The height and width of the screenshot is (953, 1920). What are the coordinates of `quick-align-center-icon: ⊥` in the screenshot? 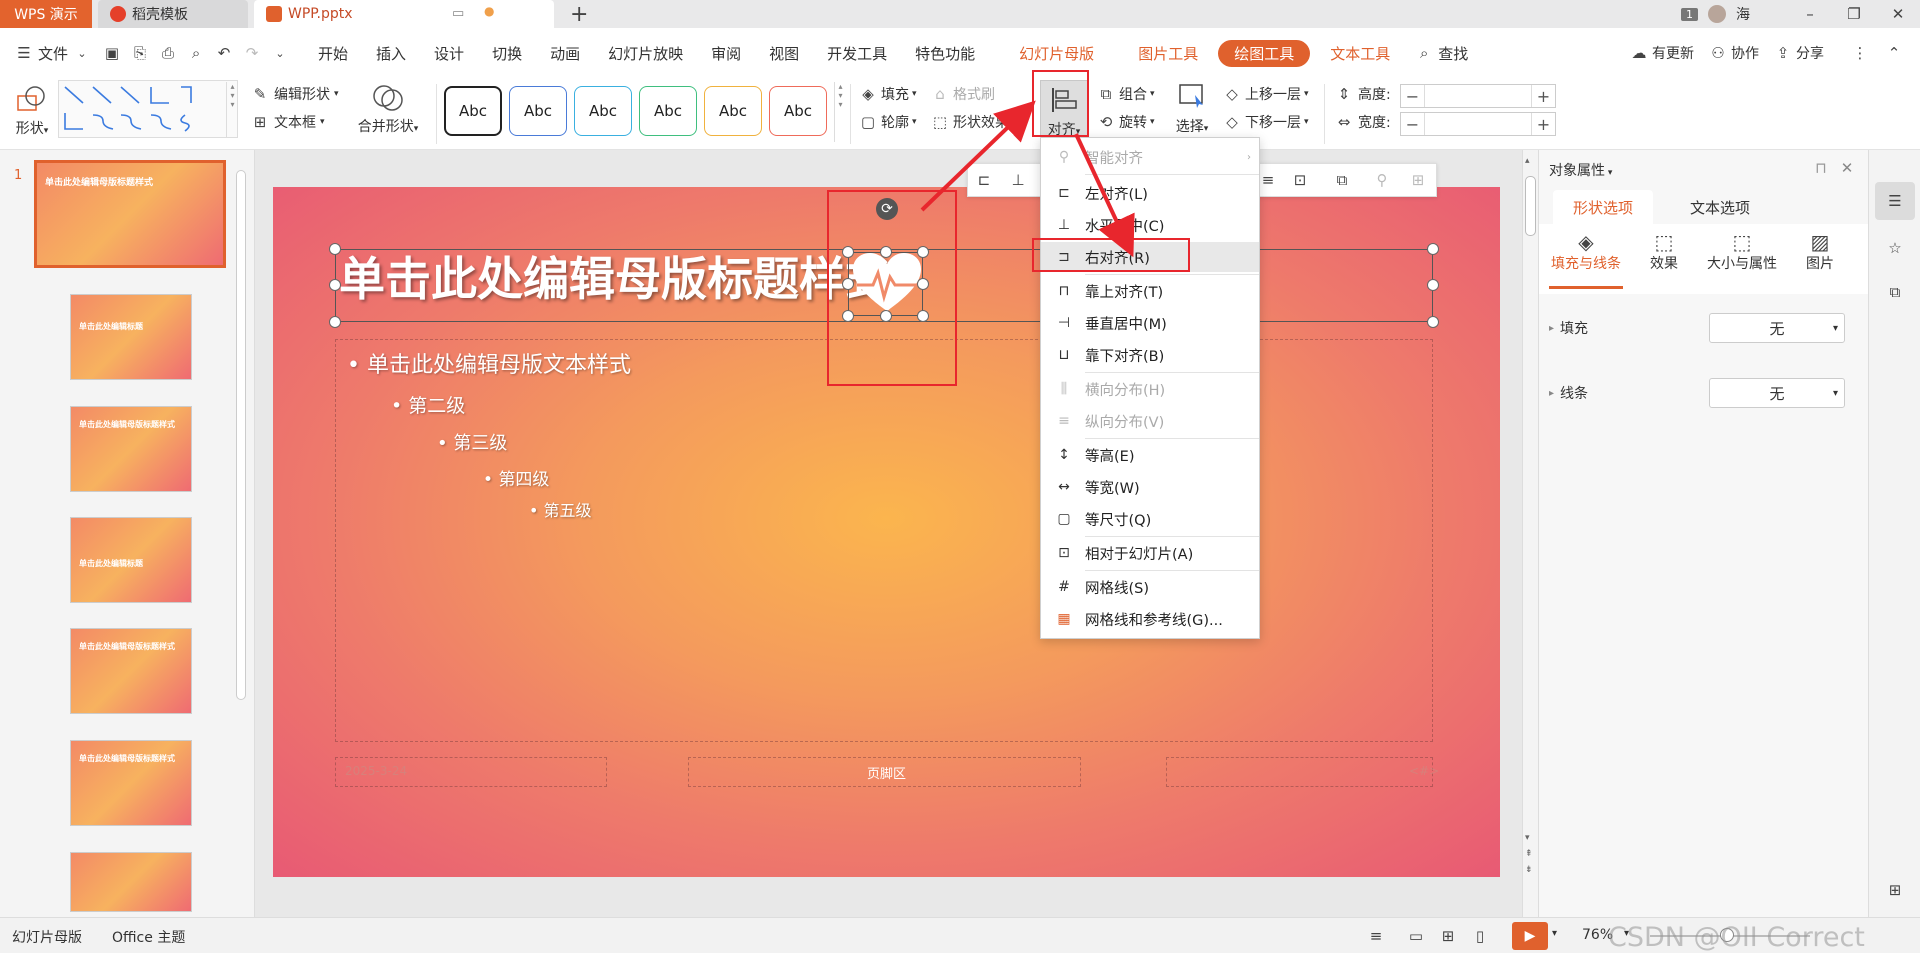 It's located at (1018, 180).